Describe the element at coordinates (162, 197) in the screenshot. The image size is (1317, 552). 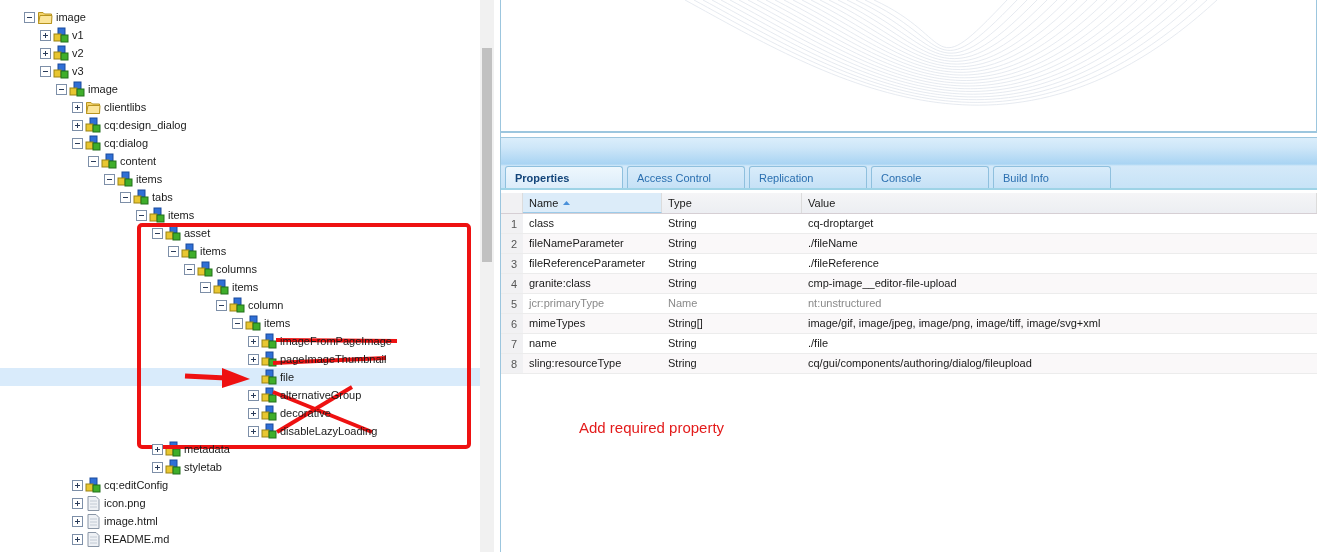
I see `tree-item: tabs` at that location.